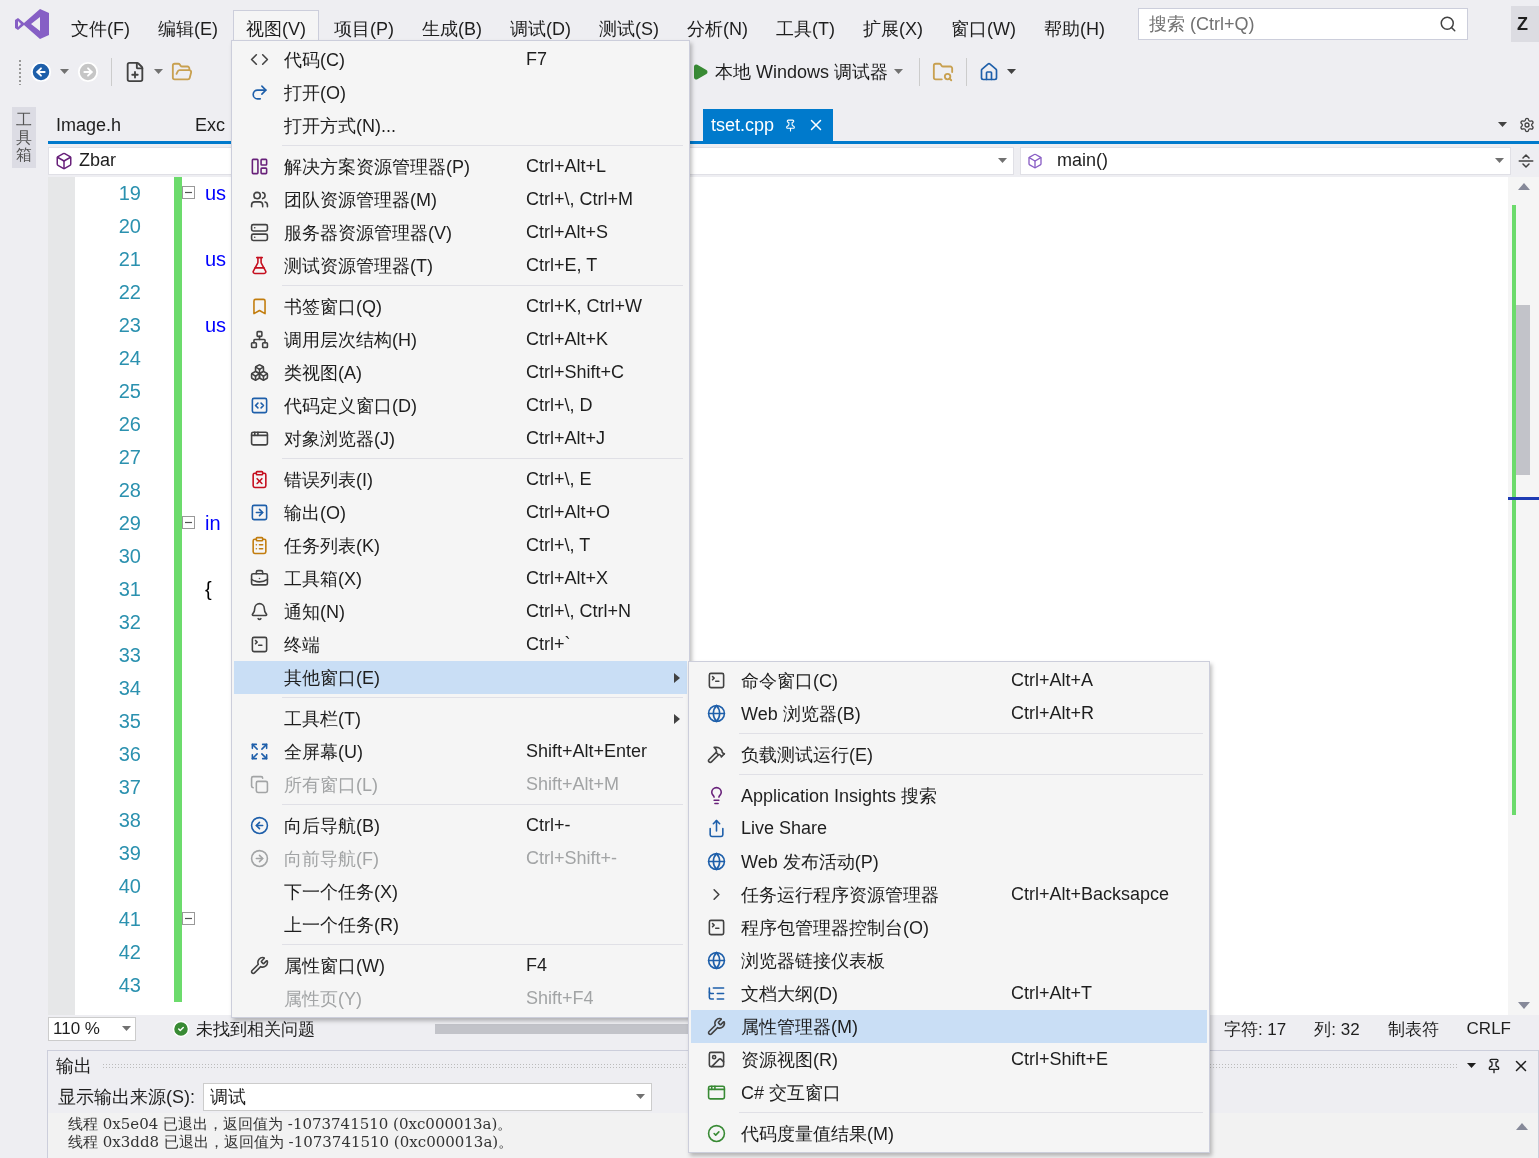  Describe the element at coordinates (460, 265) in the screenshot. I see `menu-item: 测试资源管理器(T) Ctrl+E, T` at that location.